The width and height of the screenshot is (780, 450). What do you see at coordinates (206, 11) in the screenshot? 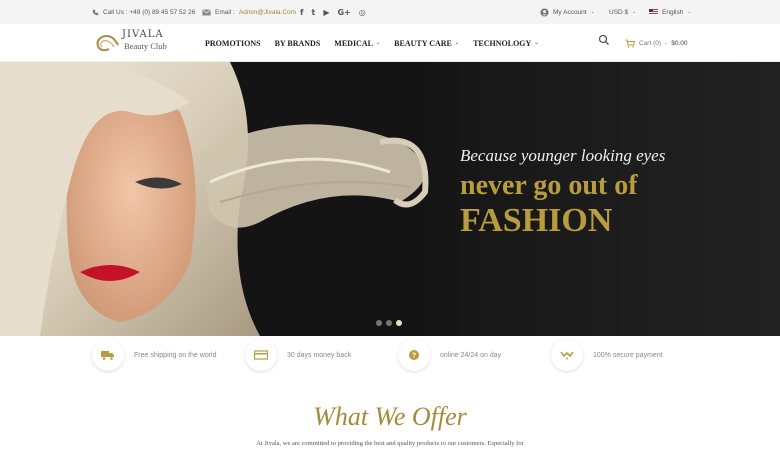
I see `envelope-icon` at bounding box center [206, 11].